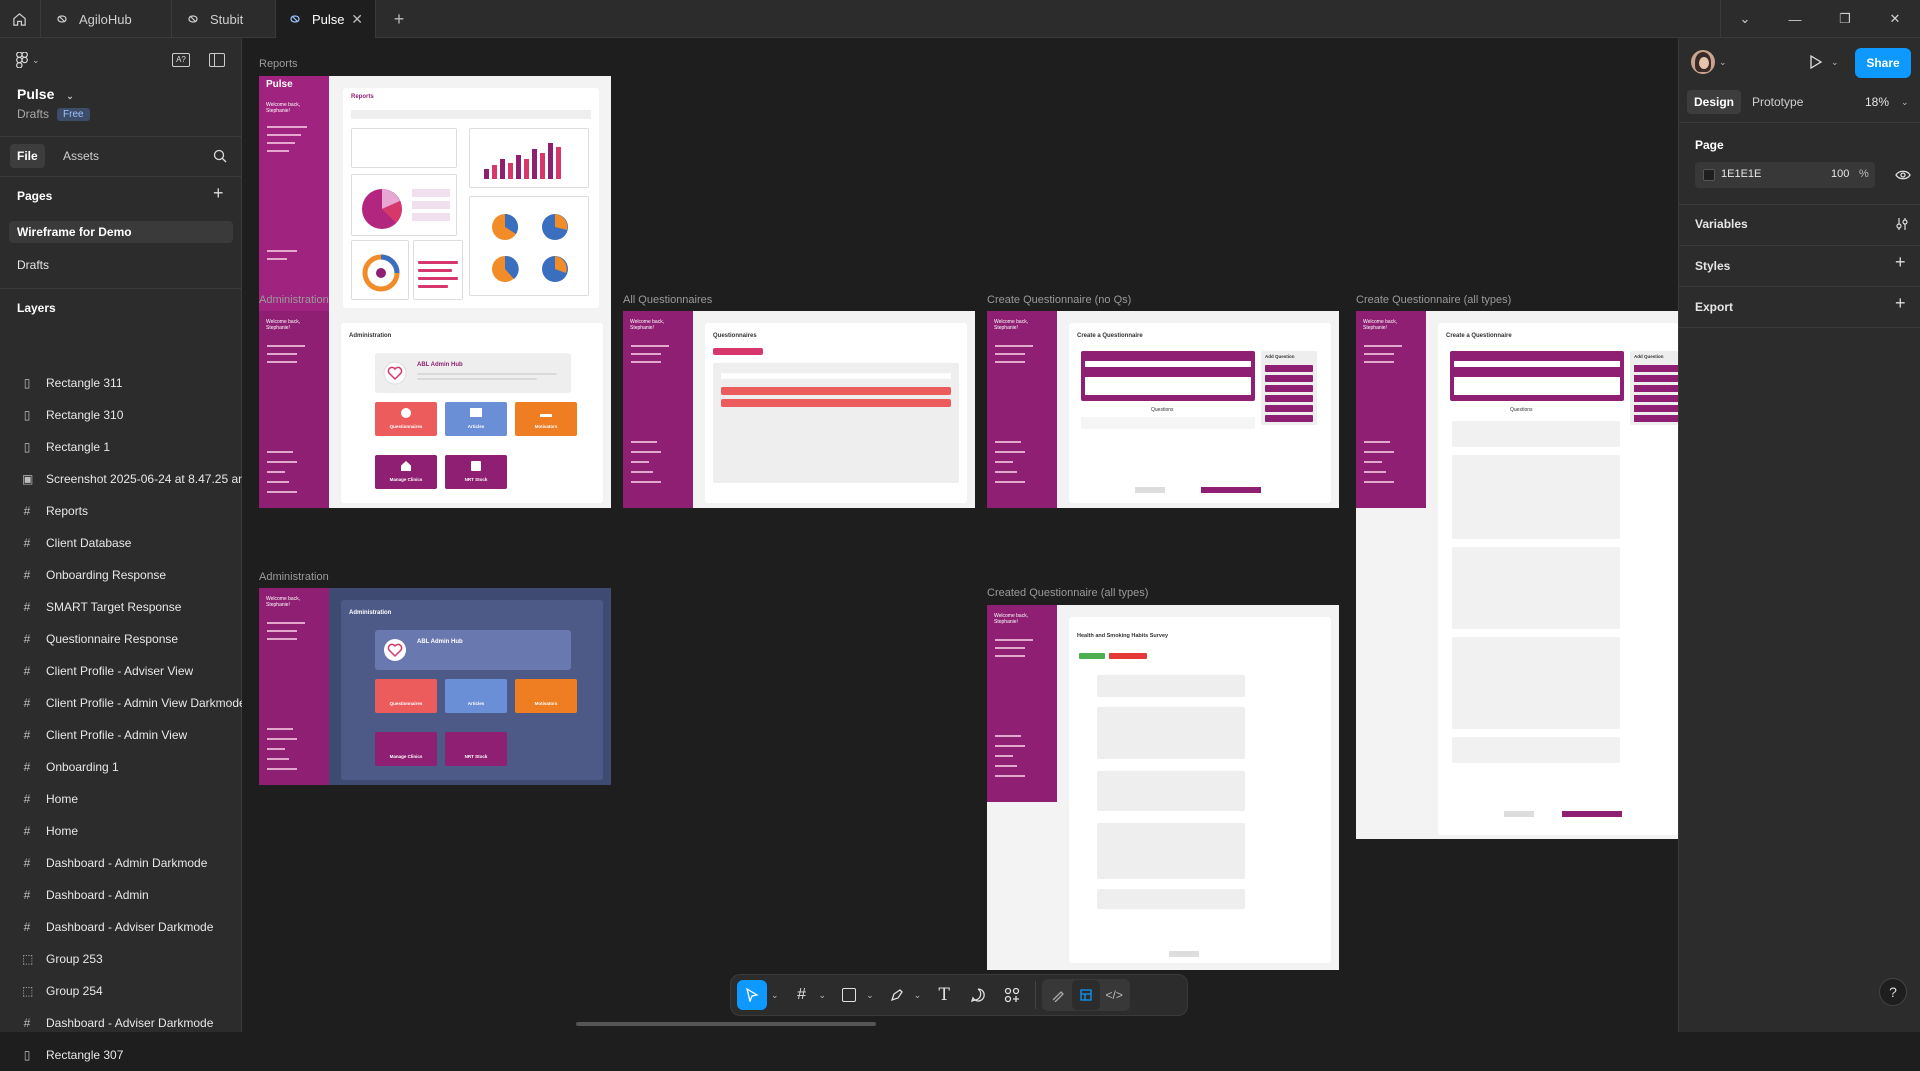 The width and height of the screenshot is (1920, 1071). What do you see at coordinates (28, 60) in the screenshot?
I see `main-menu-button: ⌄` at bounding box center [28, 60].